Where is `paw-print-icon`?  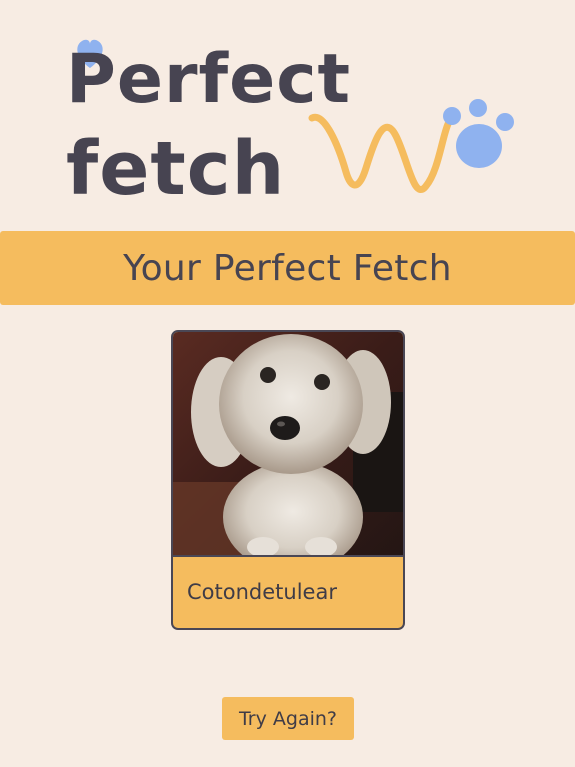
paw-print-icon is located at coordinates (478, 133).